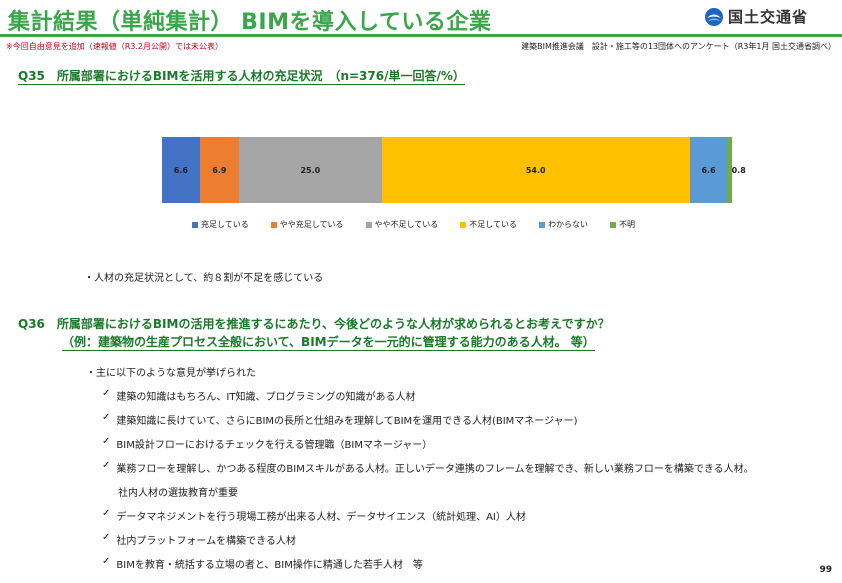 The height and width of the screenshot is (583, 842). I want to click on mlit-logo: 国土交通省, so click(756, 16).